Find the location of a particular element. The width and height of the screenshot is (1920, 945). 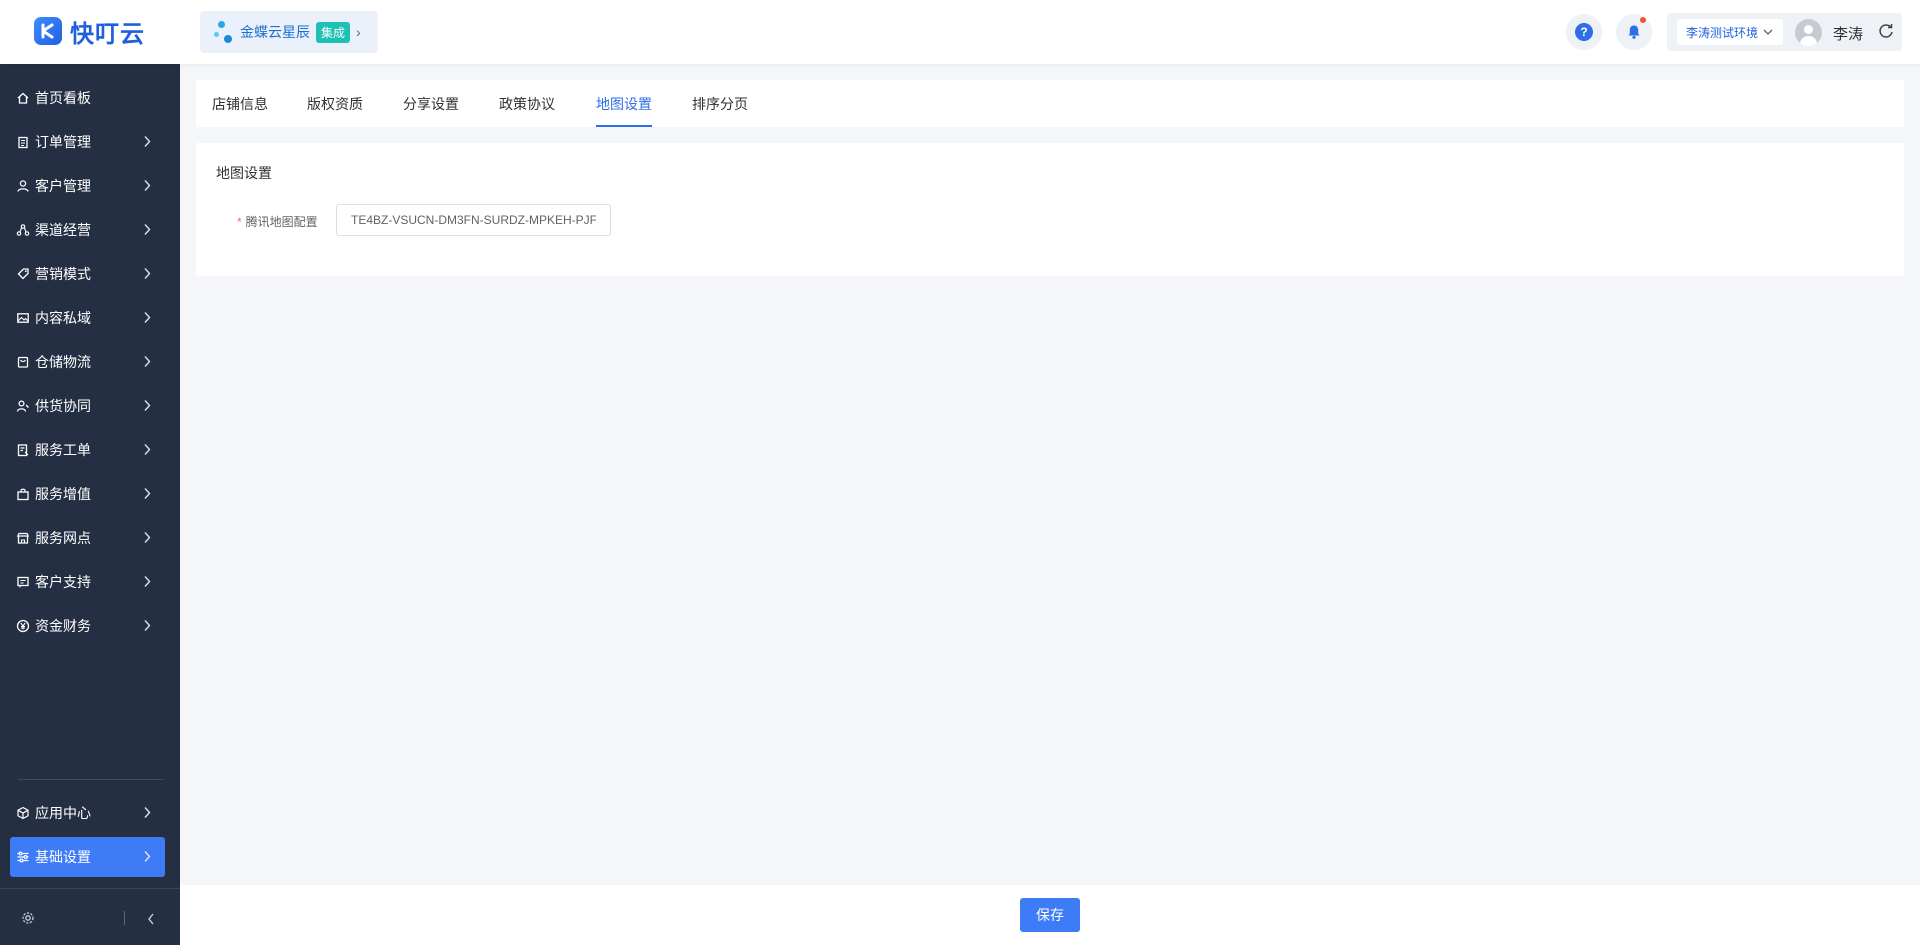

save-button: 保存 is located at coordinates (1050, 915).